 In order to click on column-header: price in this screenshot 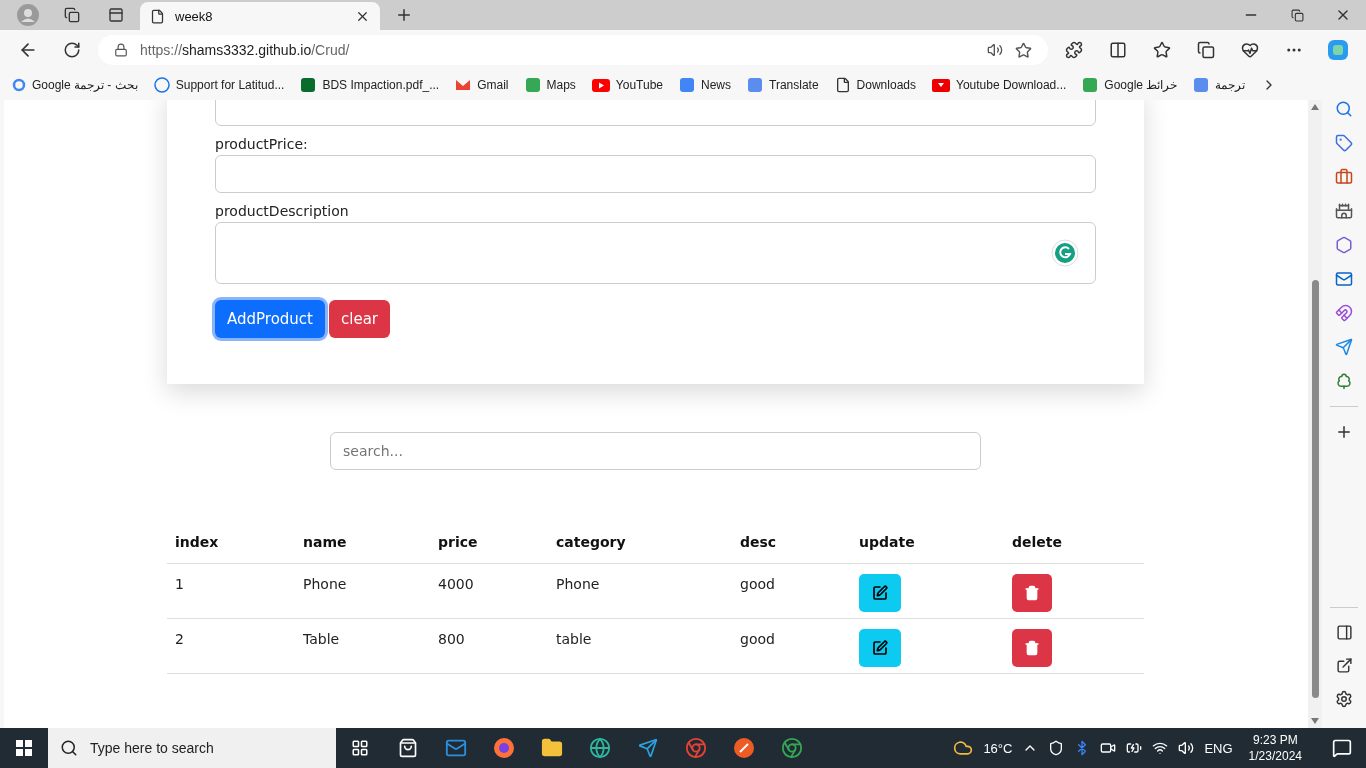, I will do `click(458, 542)`.